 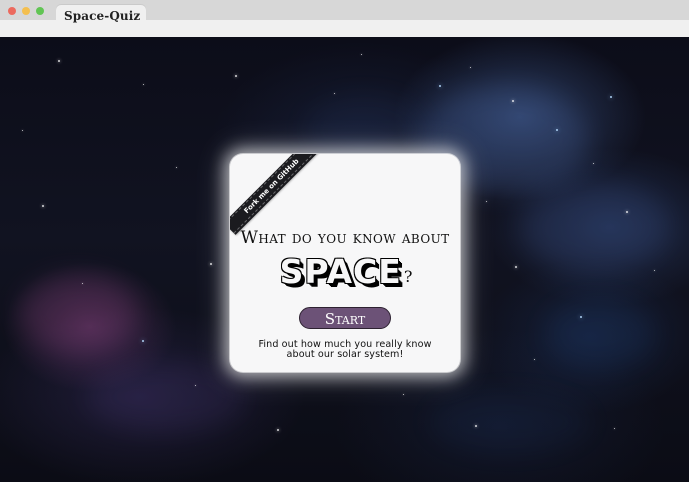 I want to click on window-controls, so click(x=26, y=11).